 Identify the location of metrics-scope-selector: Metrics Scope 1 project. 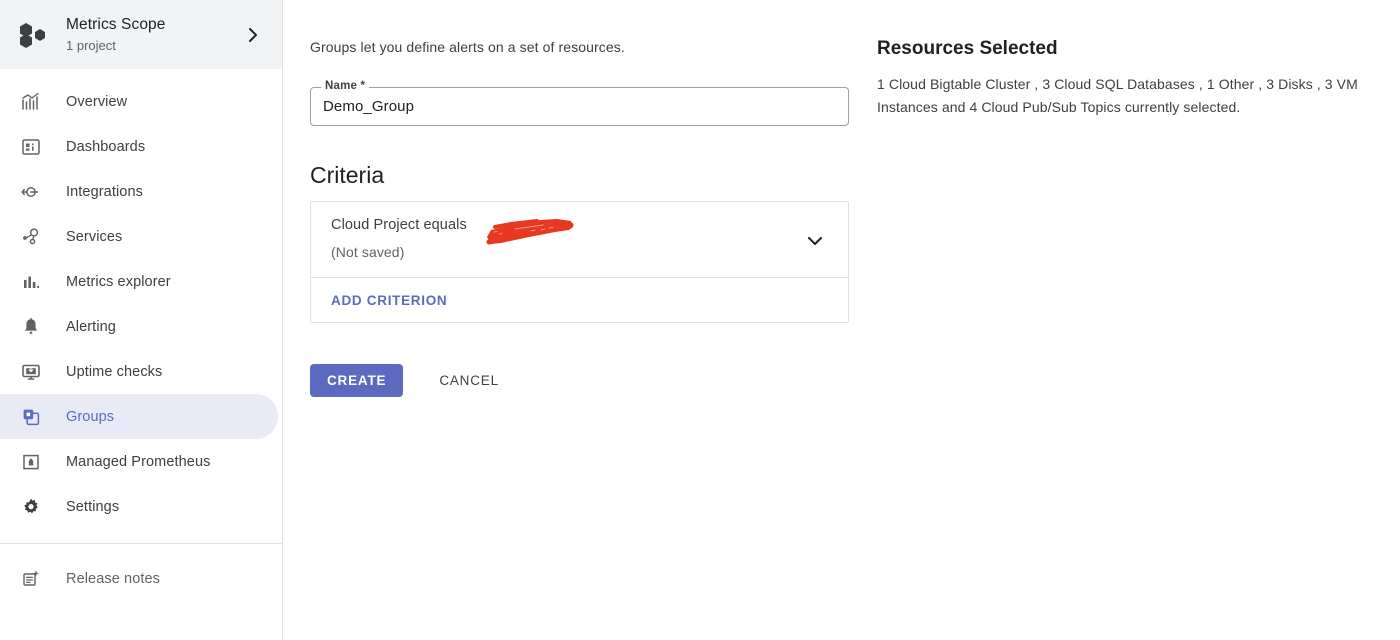
(141, 34).